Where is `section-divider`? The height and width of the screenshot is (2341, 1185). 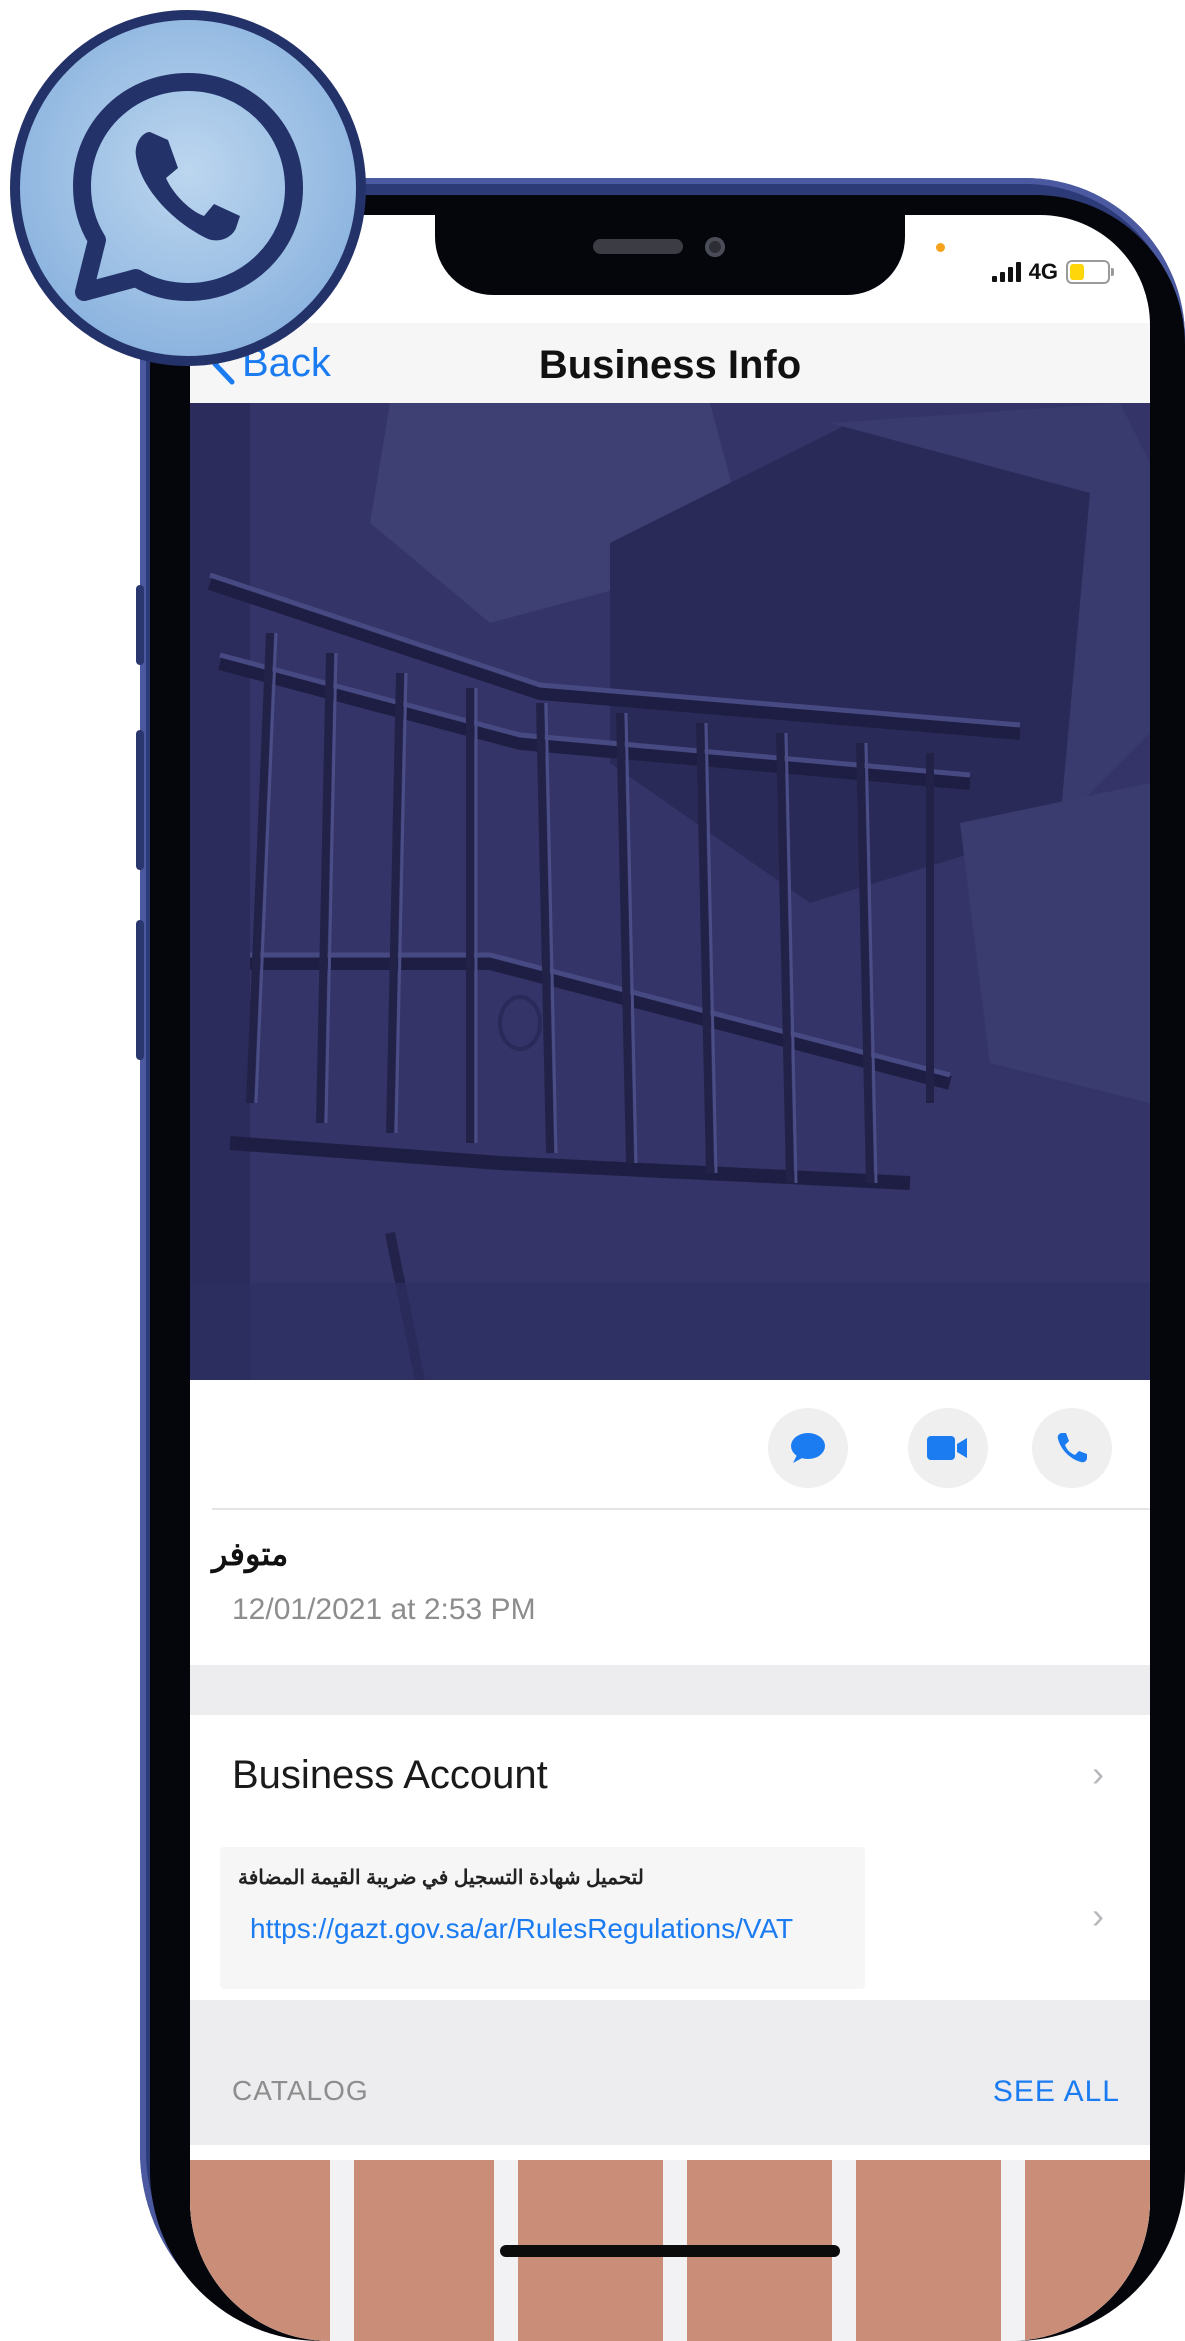 section-divider is located at coordinates (681, 1509).